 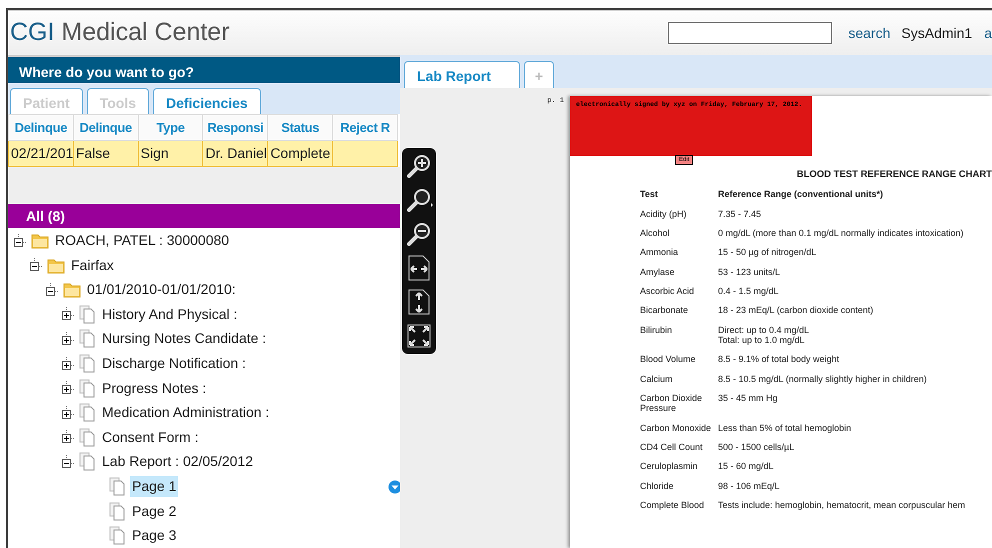 I want to click on reference-range: 7.35 - 7.45, so click(x=740, y=213).